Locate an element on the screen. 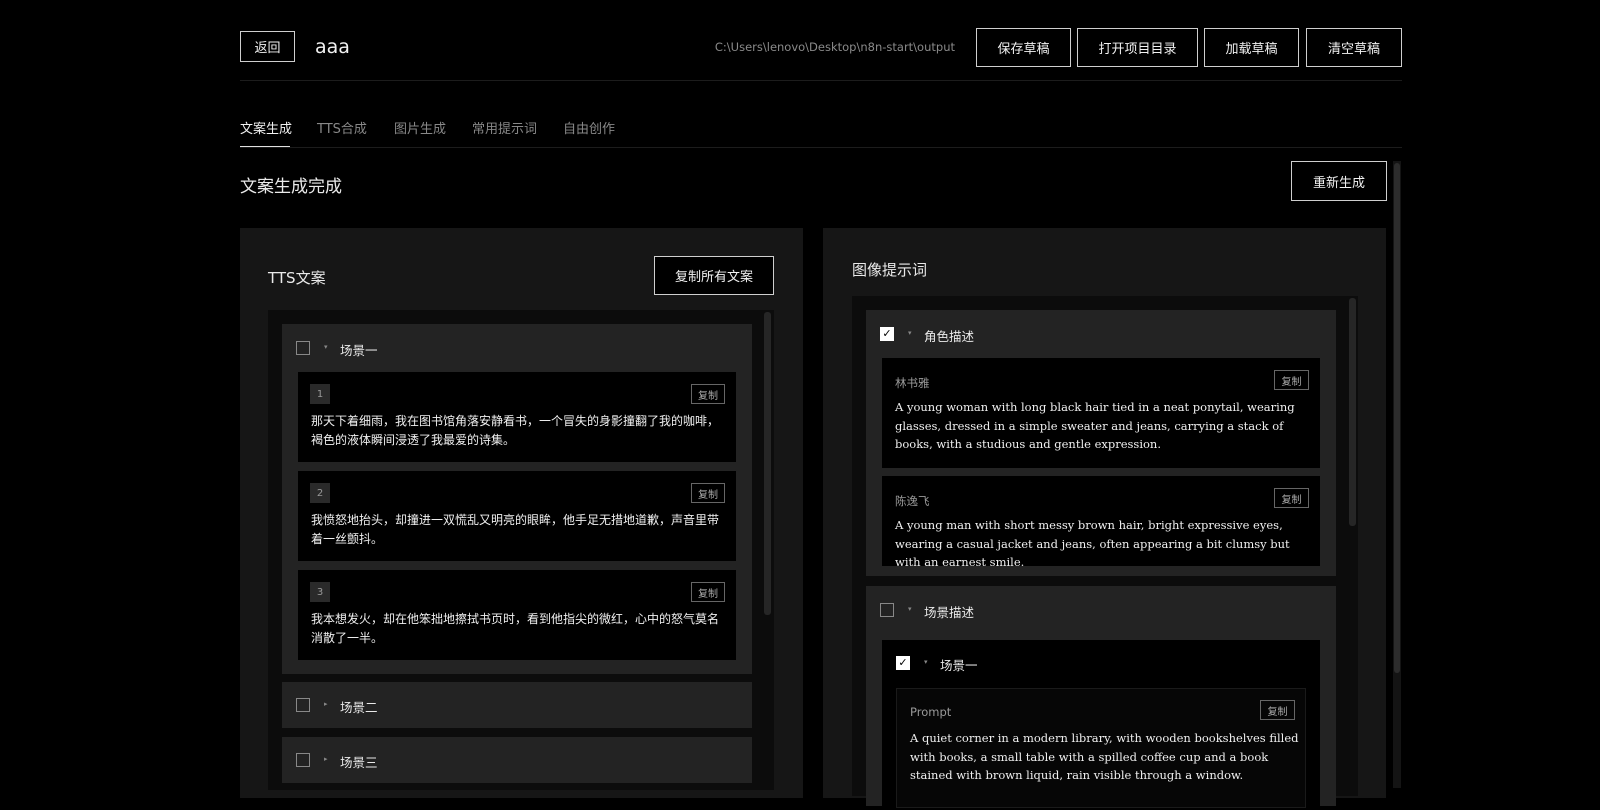 Image resolution: width=1600 pixels, height=810 pixels. clear-draft-button: 清空草稿 is located at coordinates (1354, 47).